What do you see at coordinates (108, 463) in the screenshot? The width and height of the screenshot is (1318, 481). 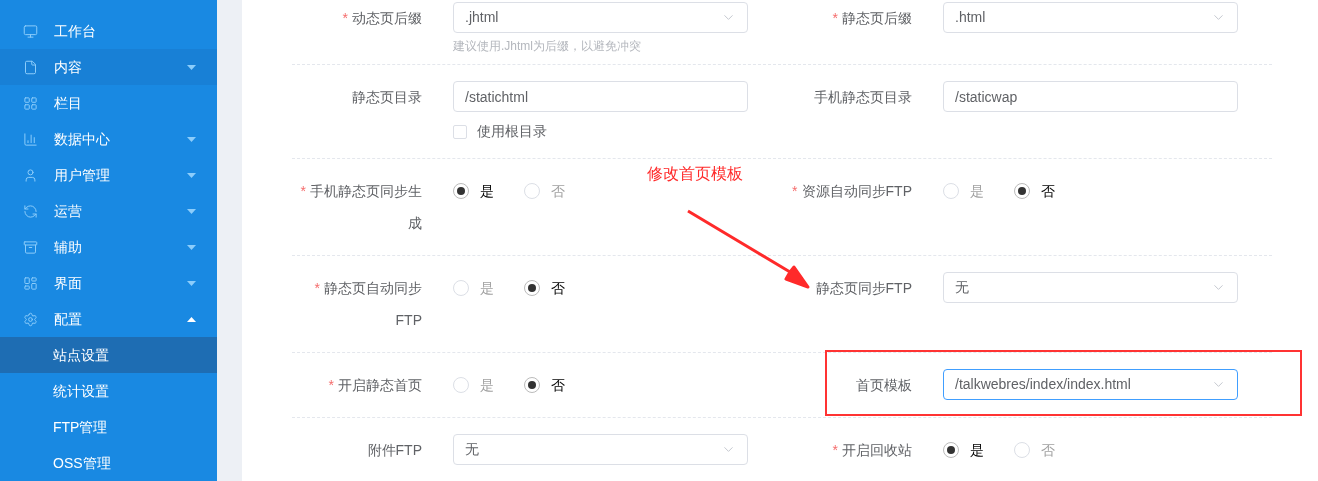 I see `submenu-item: OSS管理` at bounding box center [108, 463].